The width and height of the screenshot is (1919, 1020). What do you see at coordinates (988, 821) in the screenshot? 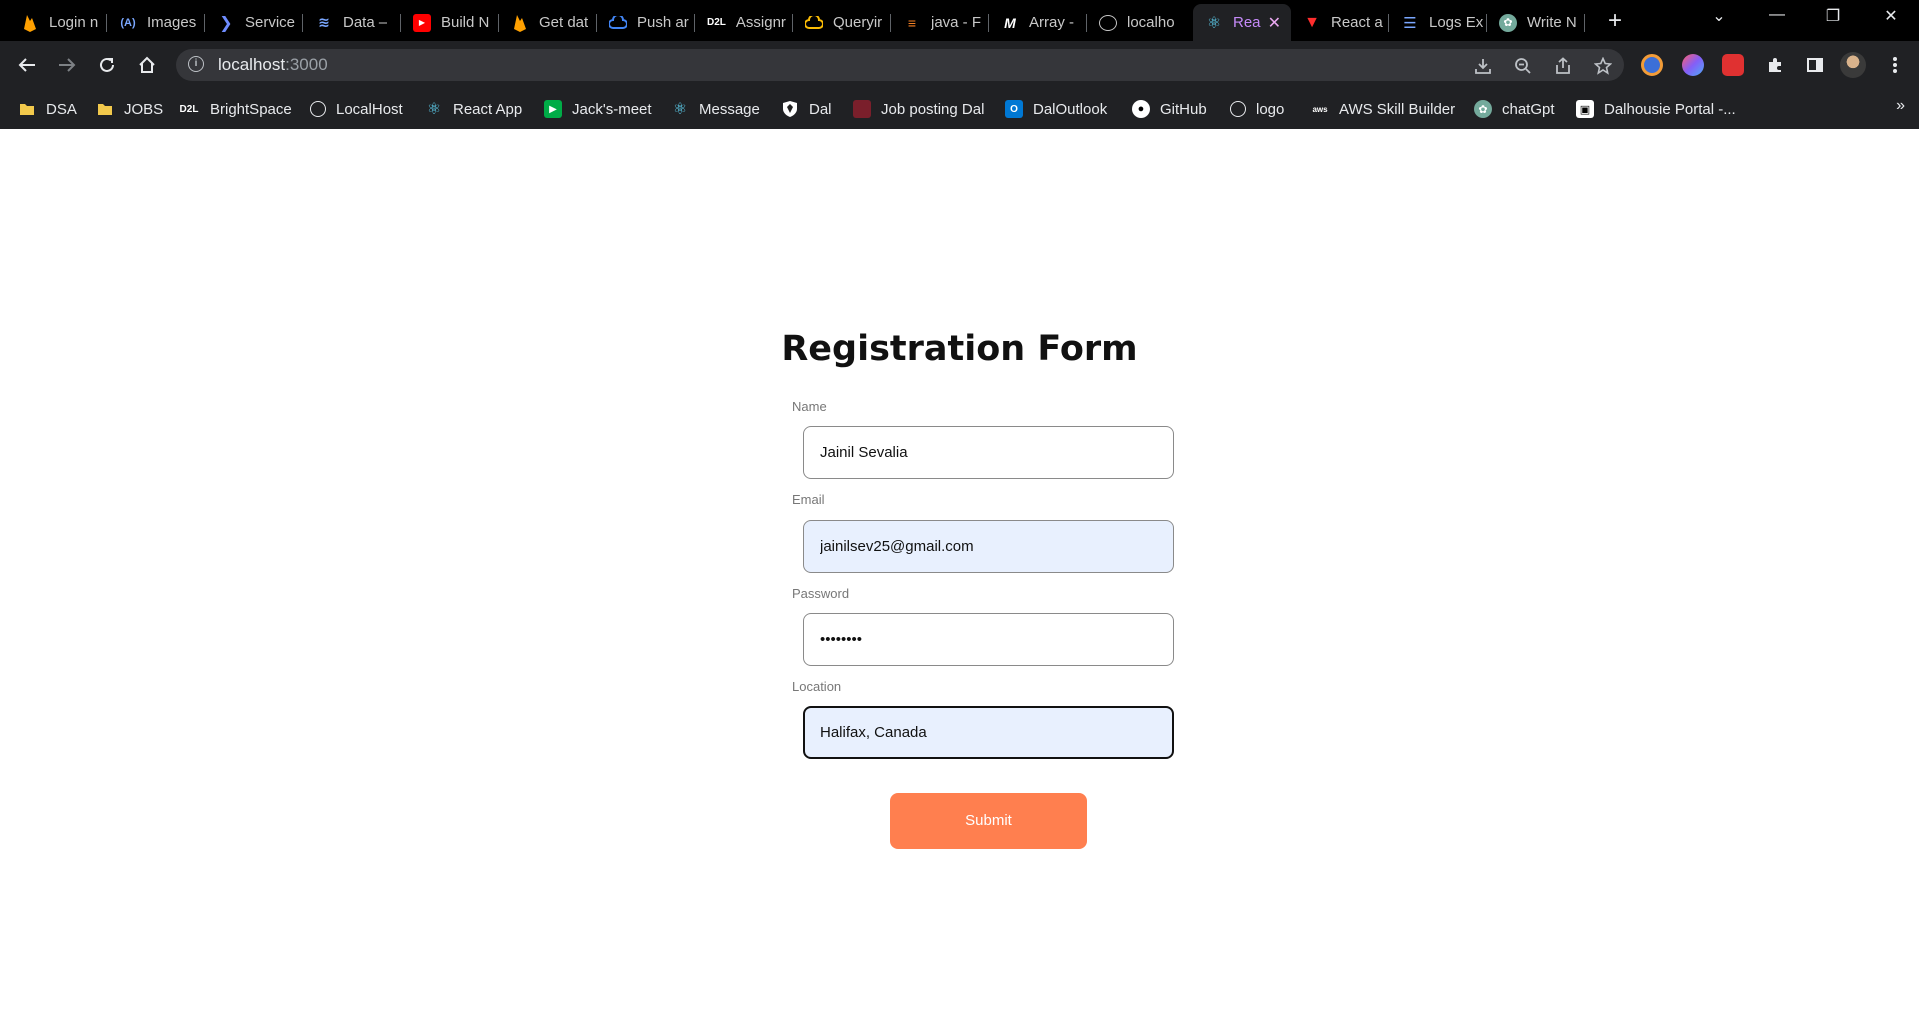
I see `submit-button: Submit` at bounding box center [988, 821].